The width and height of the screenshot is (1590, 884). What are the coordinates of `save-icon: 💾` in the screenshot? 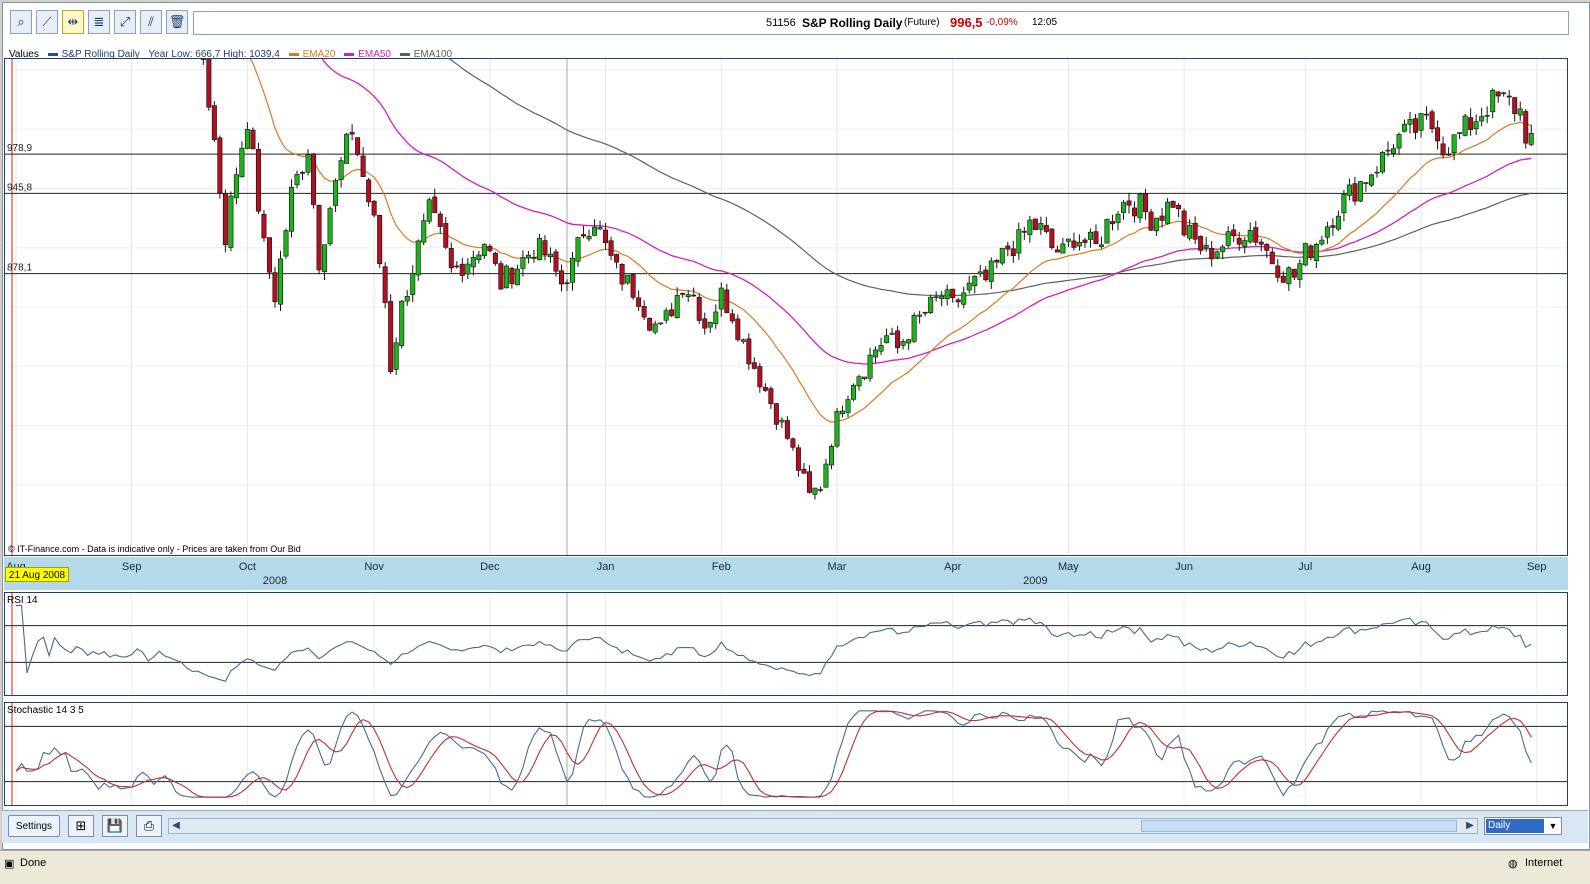 It's located at (115, 826).